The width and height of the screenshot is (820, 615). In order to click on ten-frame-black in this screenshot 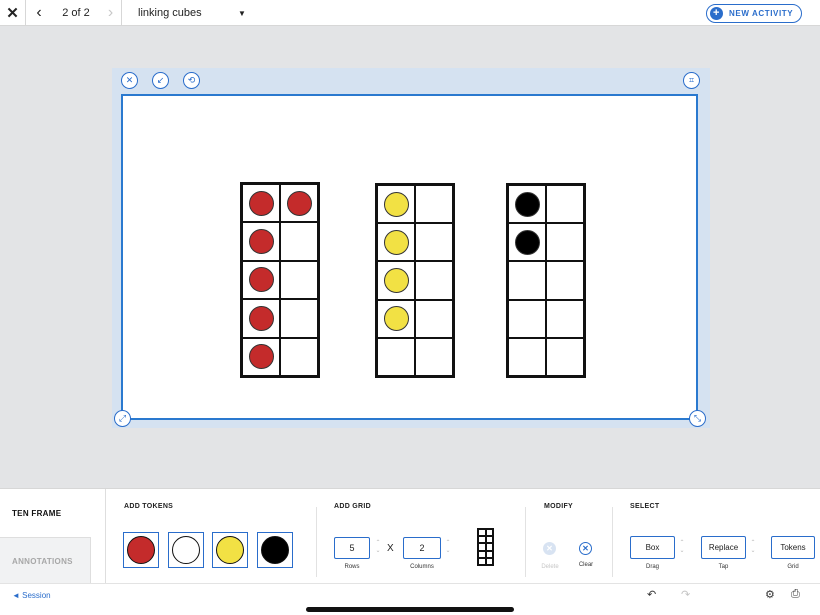, I will do `click(546, 280)`.